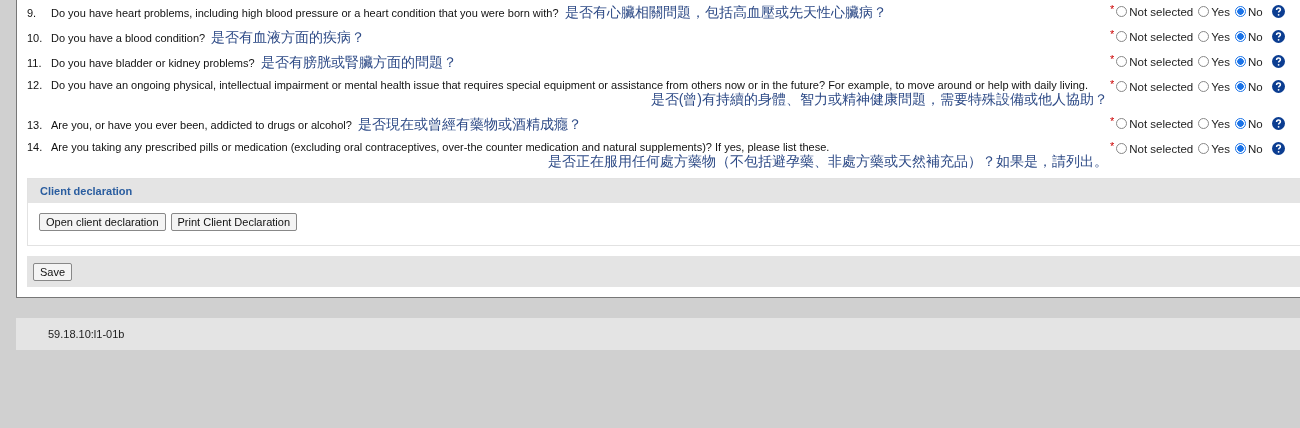 The height and width of the screenshot is (428, 1300). I want to click on question-text: Are you taking any prescribed pills or medication (excluding oral contraceptives, over-the counter medication and natural supplements)? If yes, please list these., so click(440, 147).